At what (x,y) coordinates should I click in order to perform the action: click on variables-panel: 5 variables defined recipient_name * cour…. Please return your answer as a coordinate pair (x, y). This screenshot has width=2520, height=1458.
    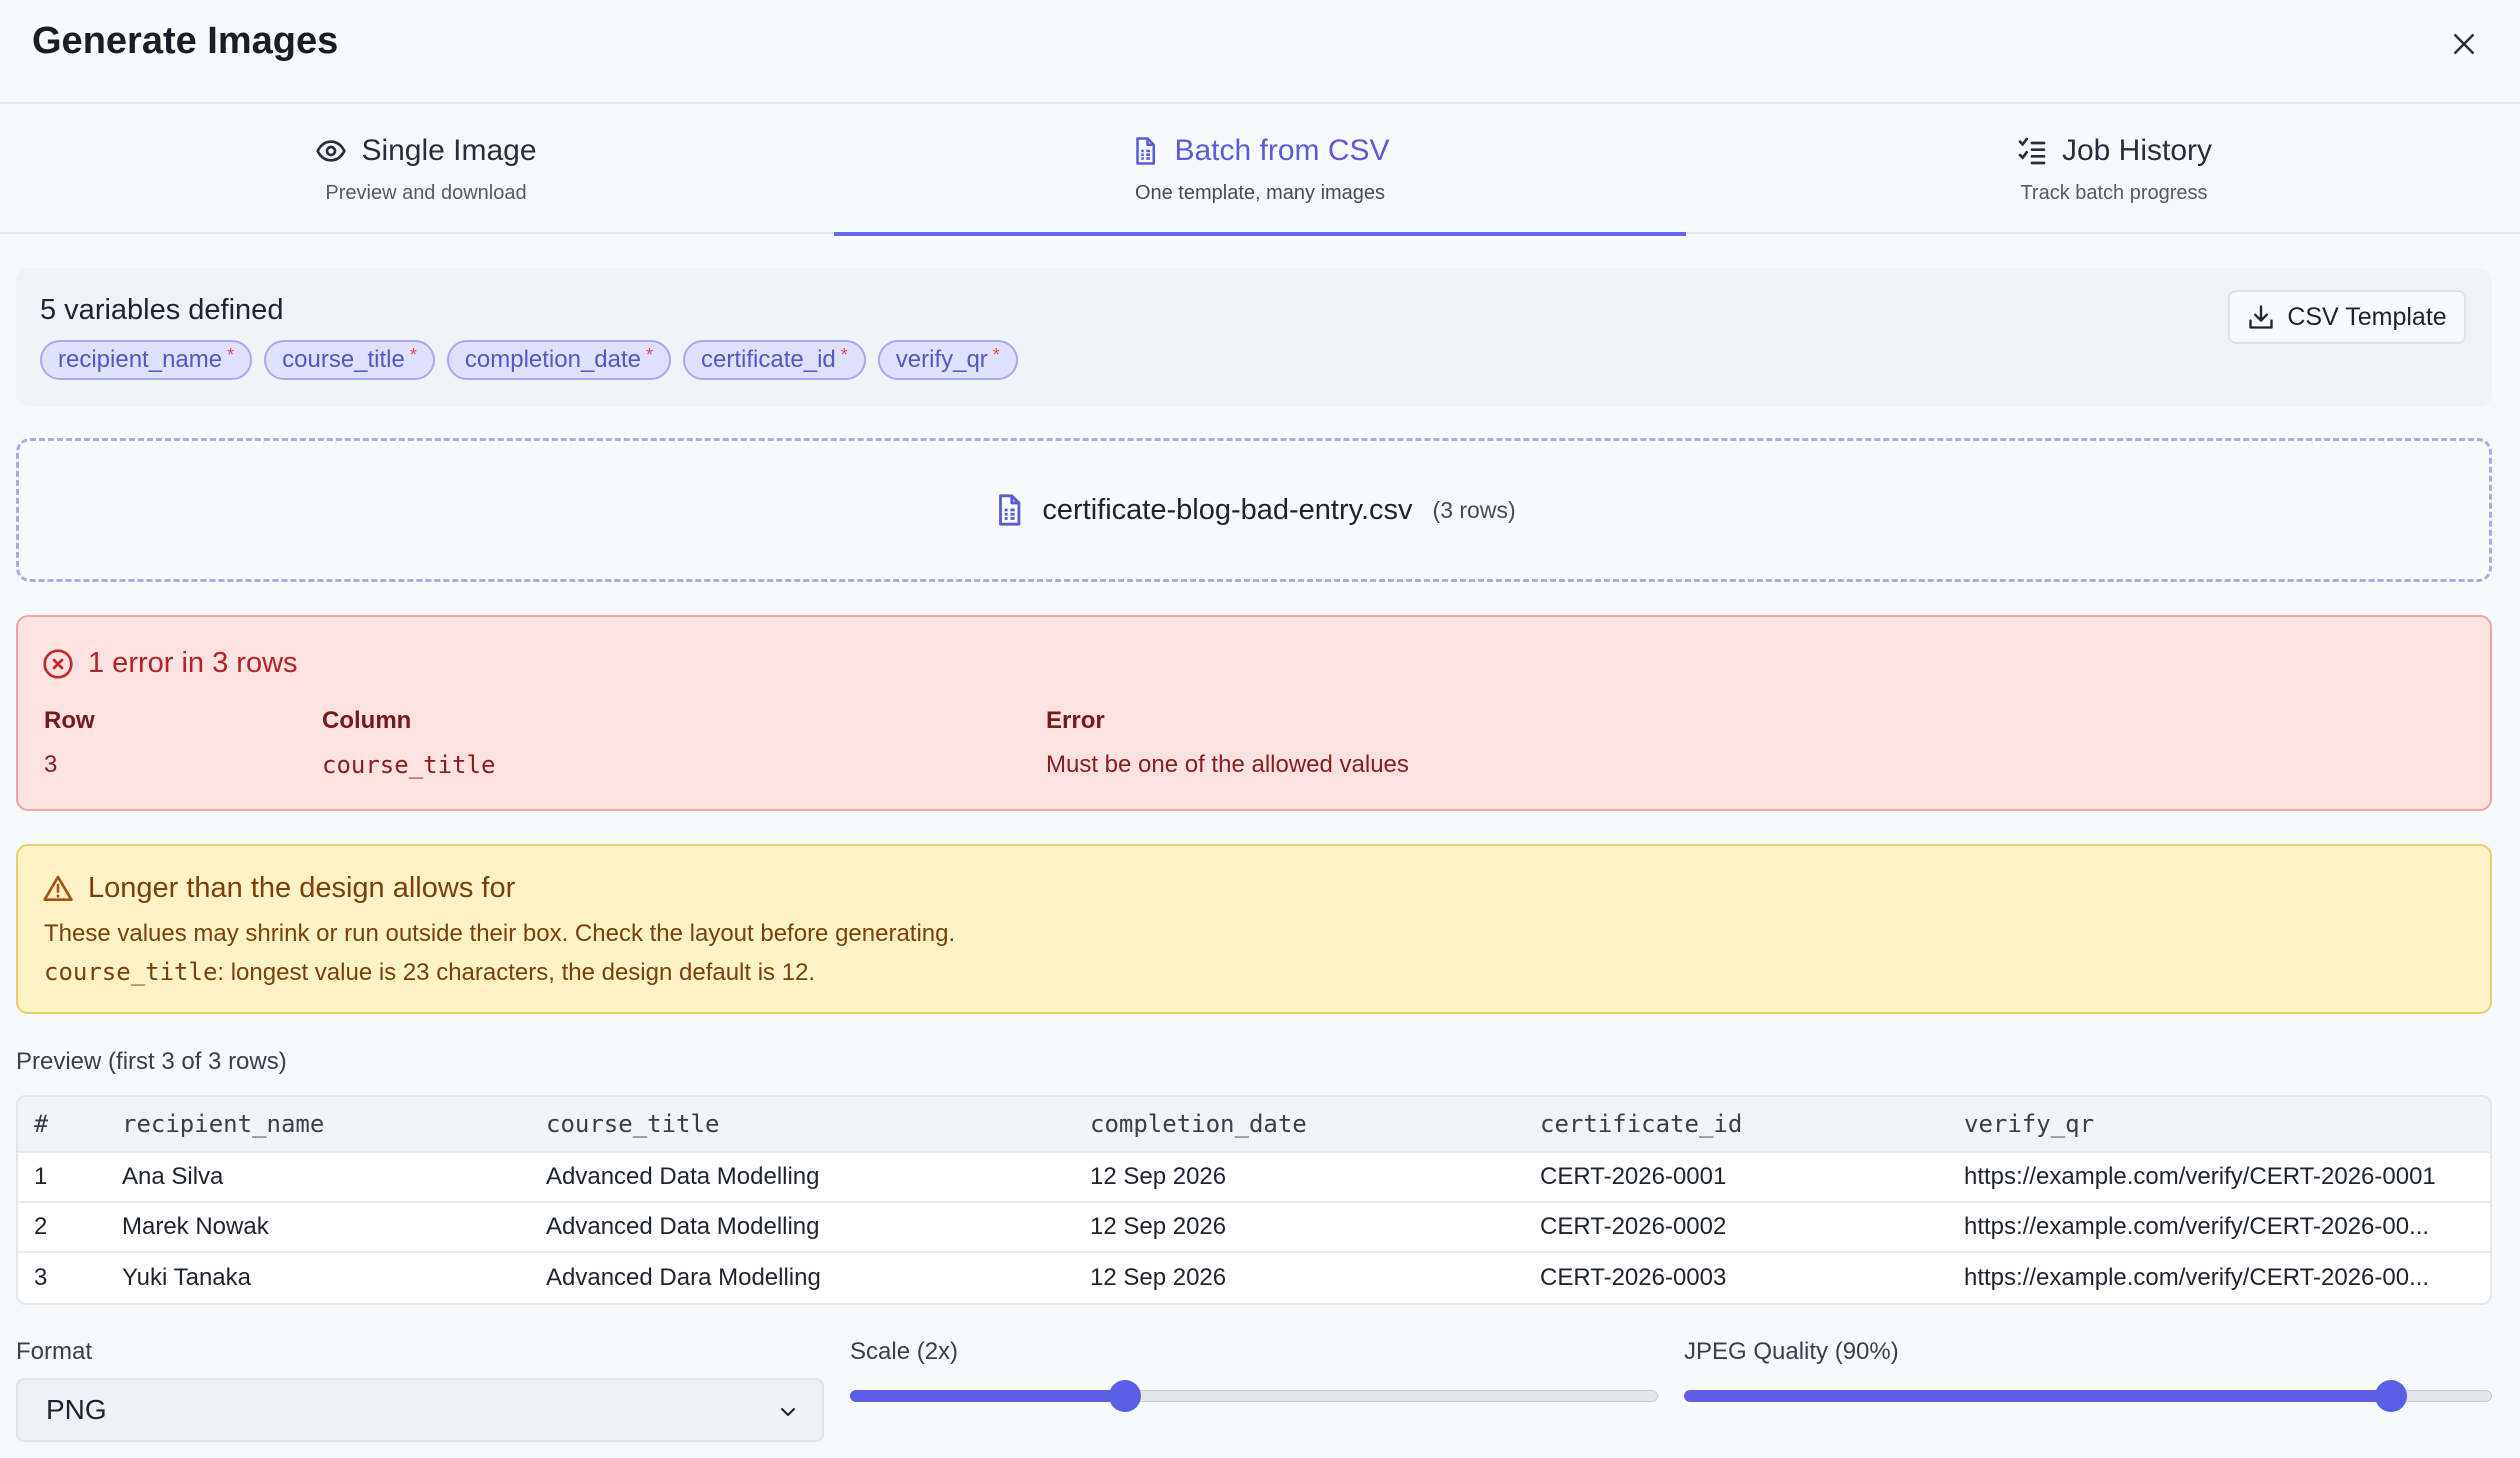
    Looking at the image, I should click on (1254, 337).